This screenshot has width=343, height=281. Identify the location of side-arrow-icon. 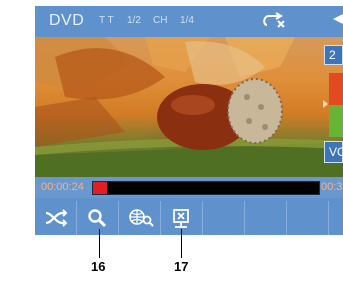
(325, 104).